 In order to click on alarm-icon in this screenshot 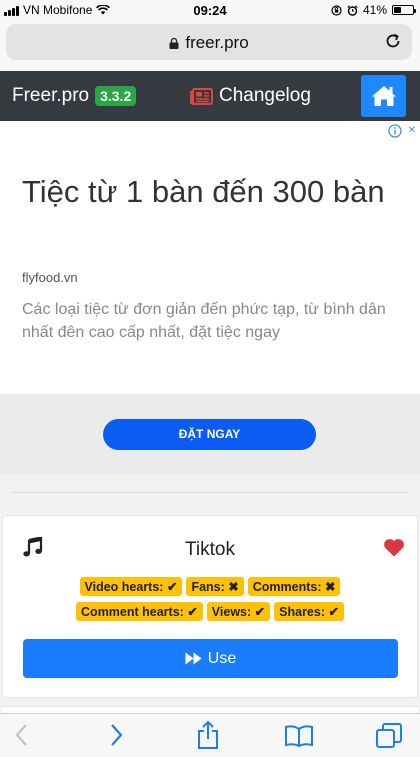, I will do `click(352, 10)`.